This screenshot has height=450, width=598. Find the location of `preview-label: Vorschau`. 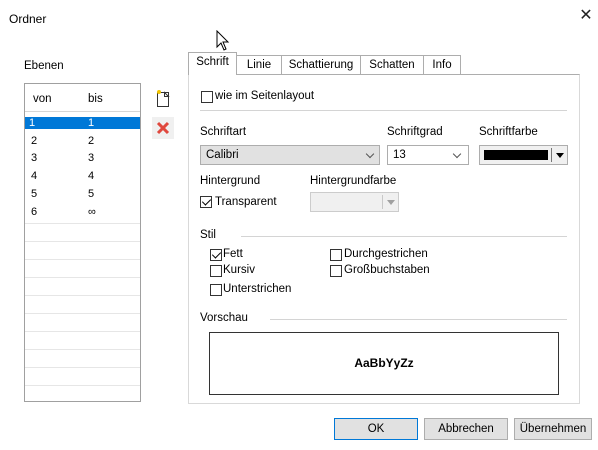

preview-label: Vorschau is located at coordinates (224, 318).